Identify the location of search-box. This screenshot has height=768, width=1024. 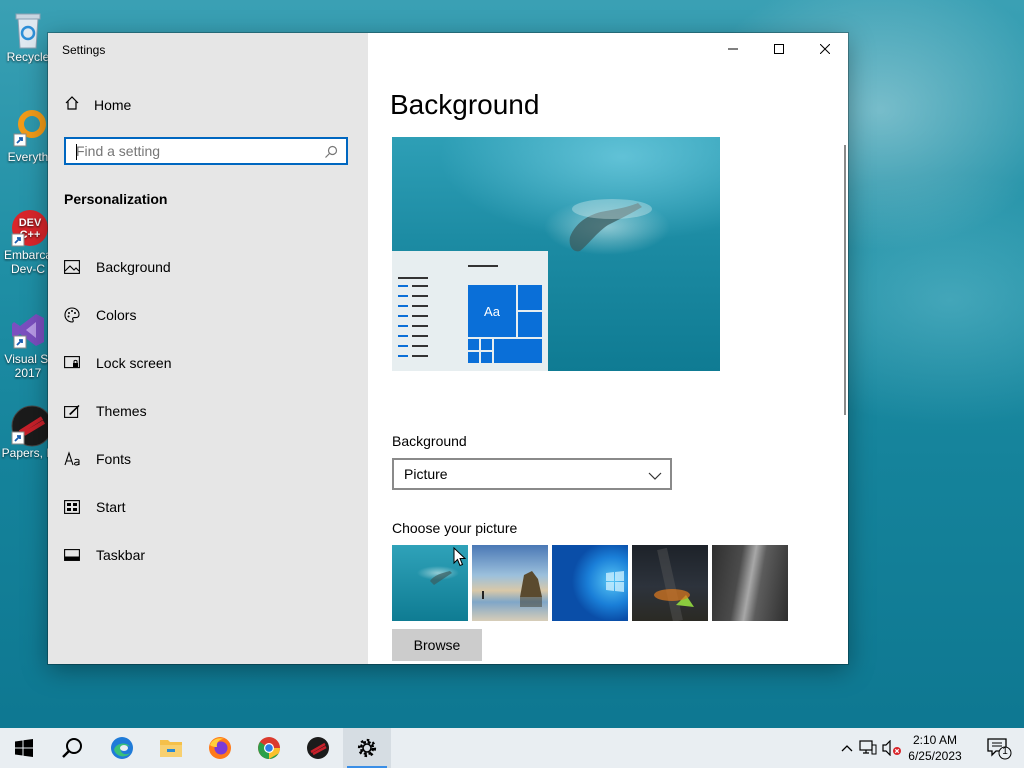
(206, 151).